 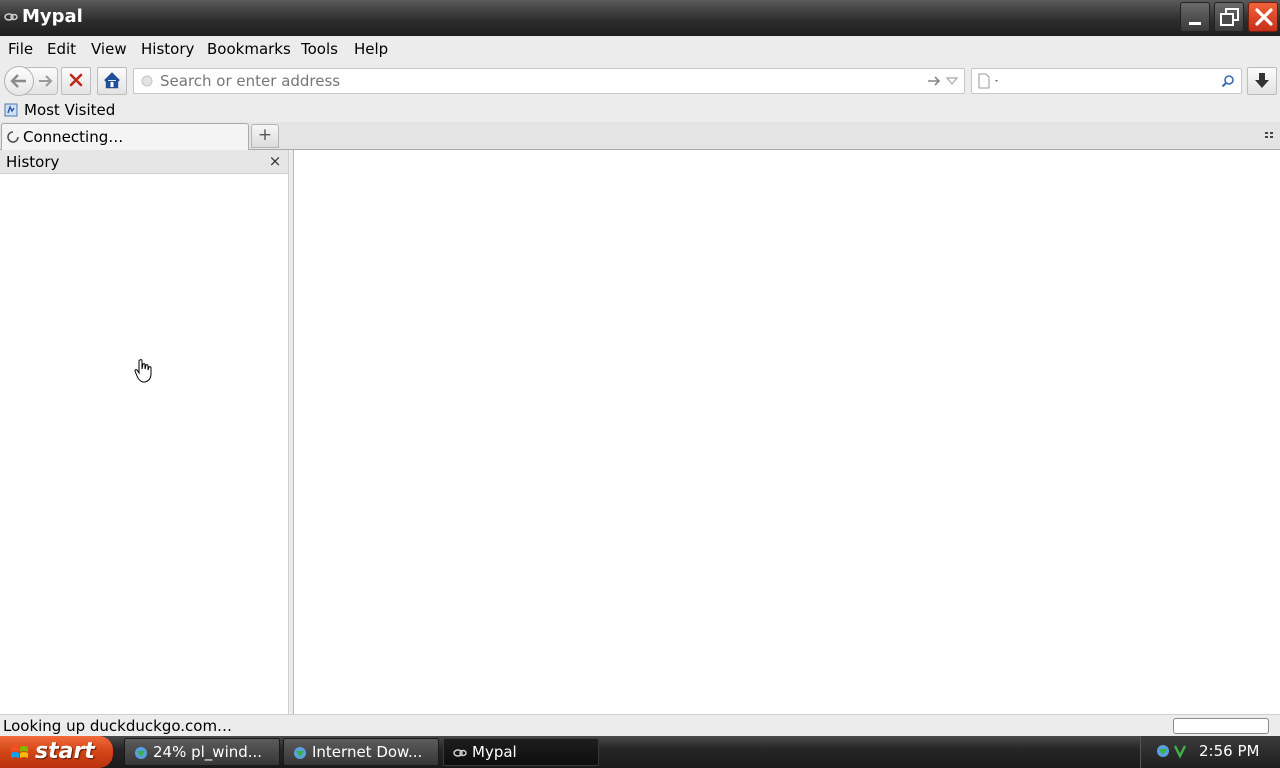 I want to click on search-icon, so click(x=1228, y=81).